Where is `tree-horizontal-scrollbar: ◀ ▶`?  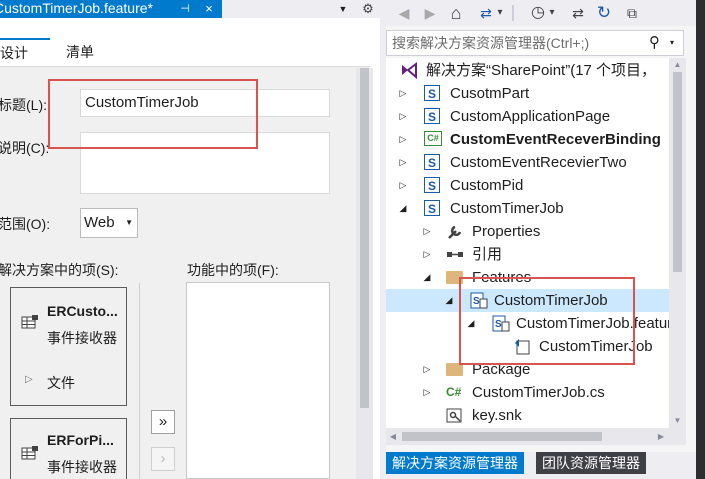
tree-horizontal-scrollbar: ◀ ▶ is located at coordinates (536, 436).